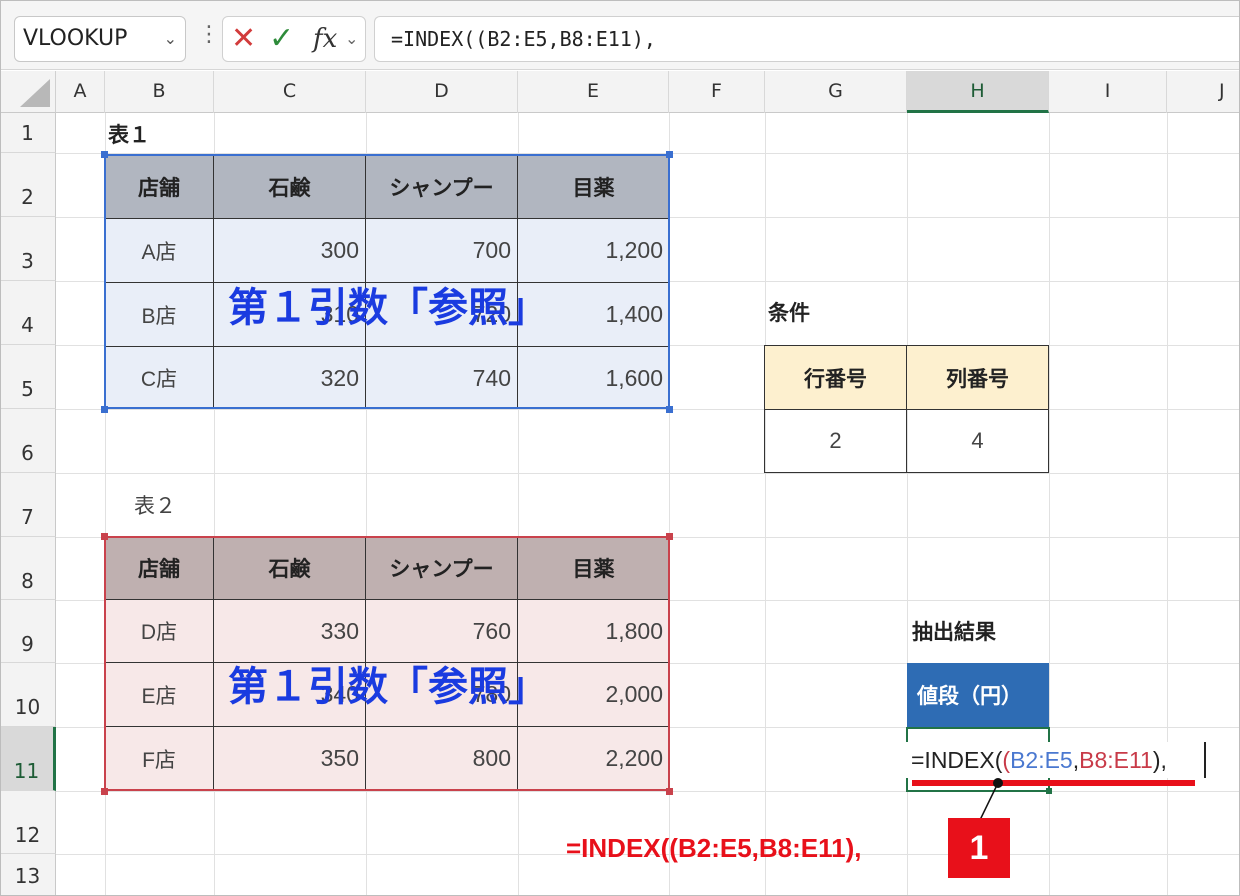  Describe the element at coordinates (634, 758) in the screenshot. I see `table2-row3-eyedrops: 2,200` at that location.